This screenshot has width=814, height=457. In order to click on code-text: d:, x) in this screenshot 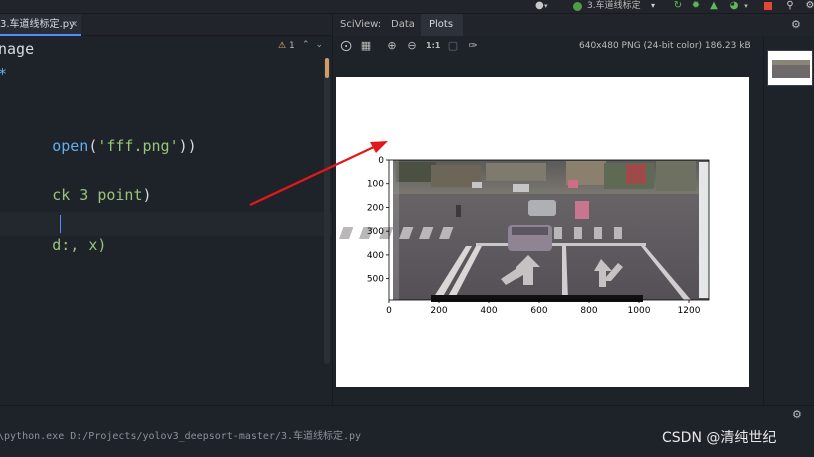, I will do `click(79, 245)`.